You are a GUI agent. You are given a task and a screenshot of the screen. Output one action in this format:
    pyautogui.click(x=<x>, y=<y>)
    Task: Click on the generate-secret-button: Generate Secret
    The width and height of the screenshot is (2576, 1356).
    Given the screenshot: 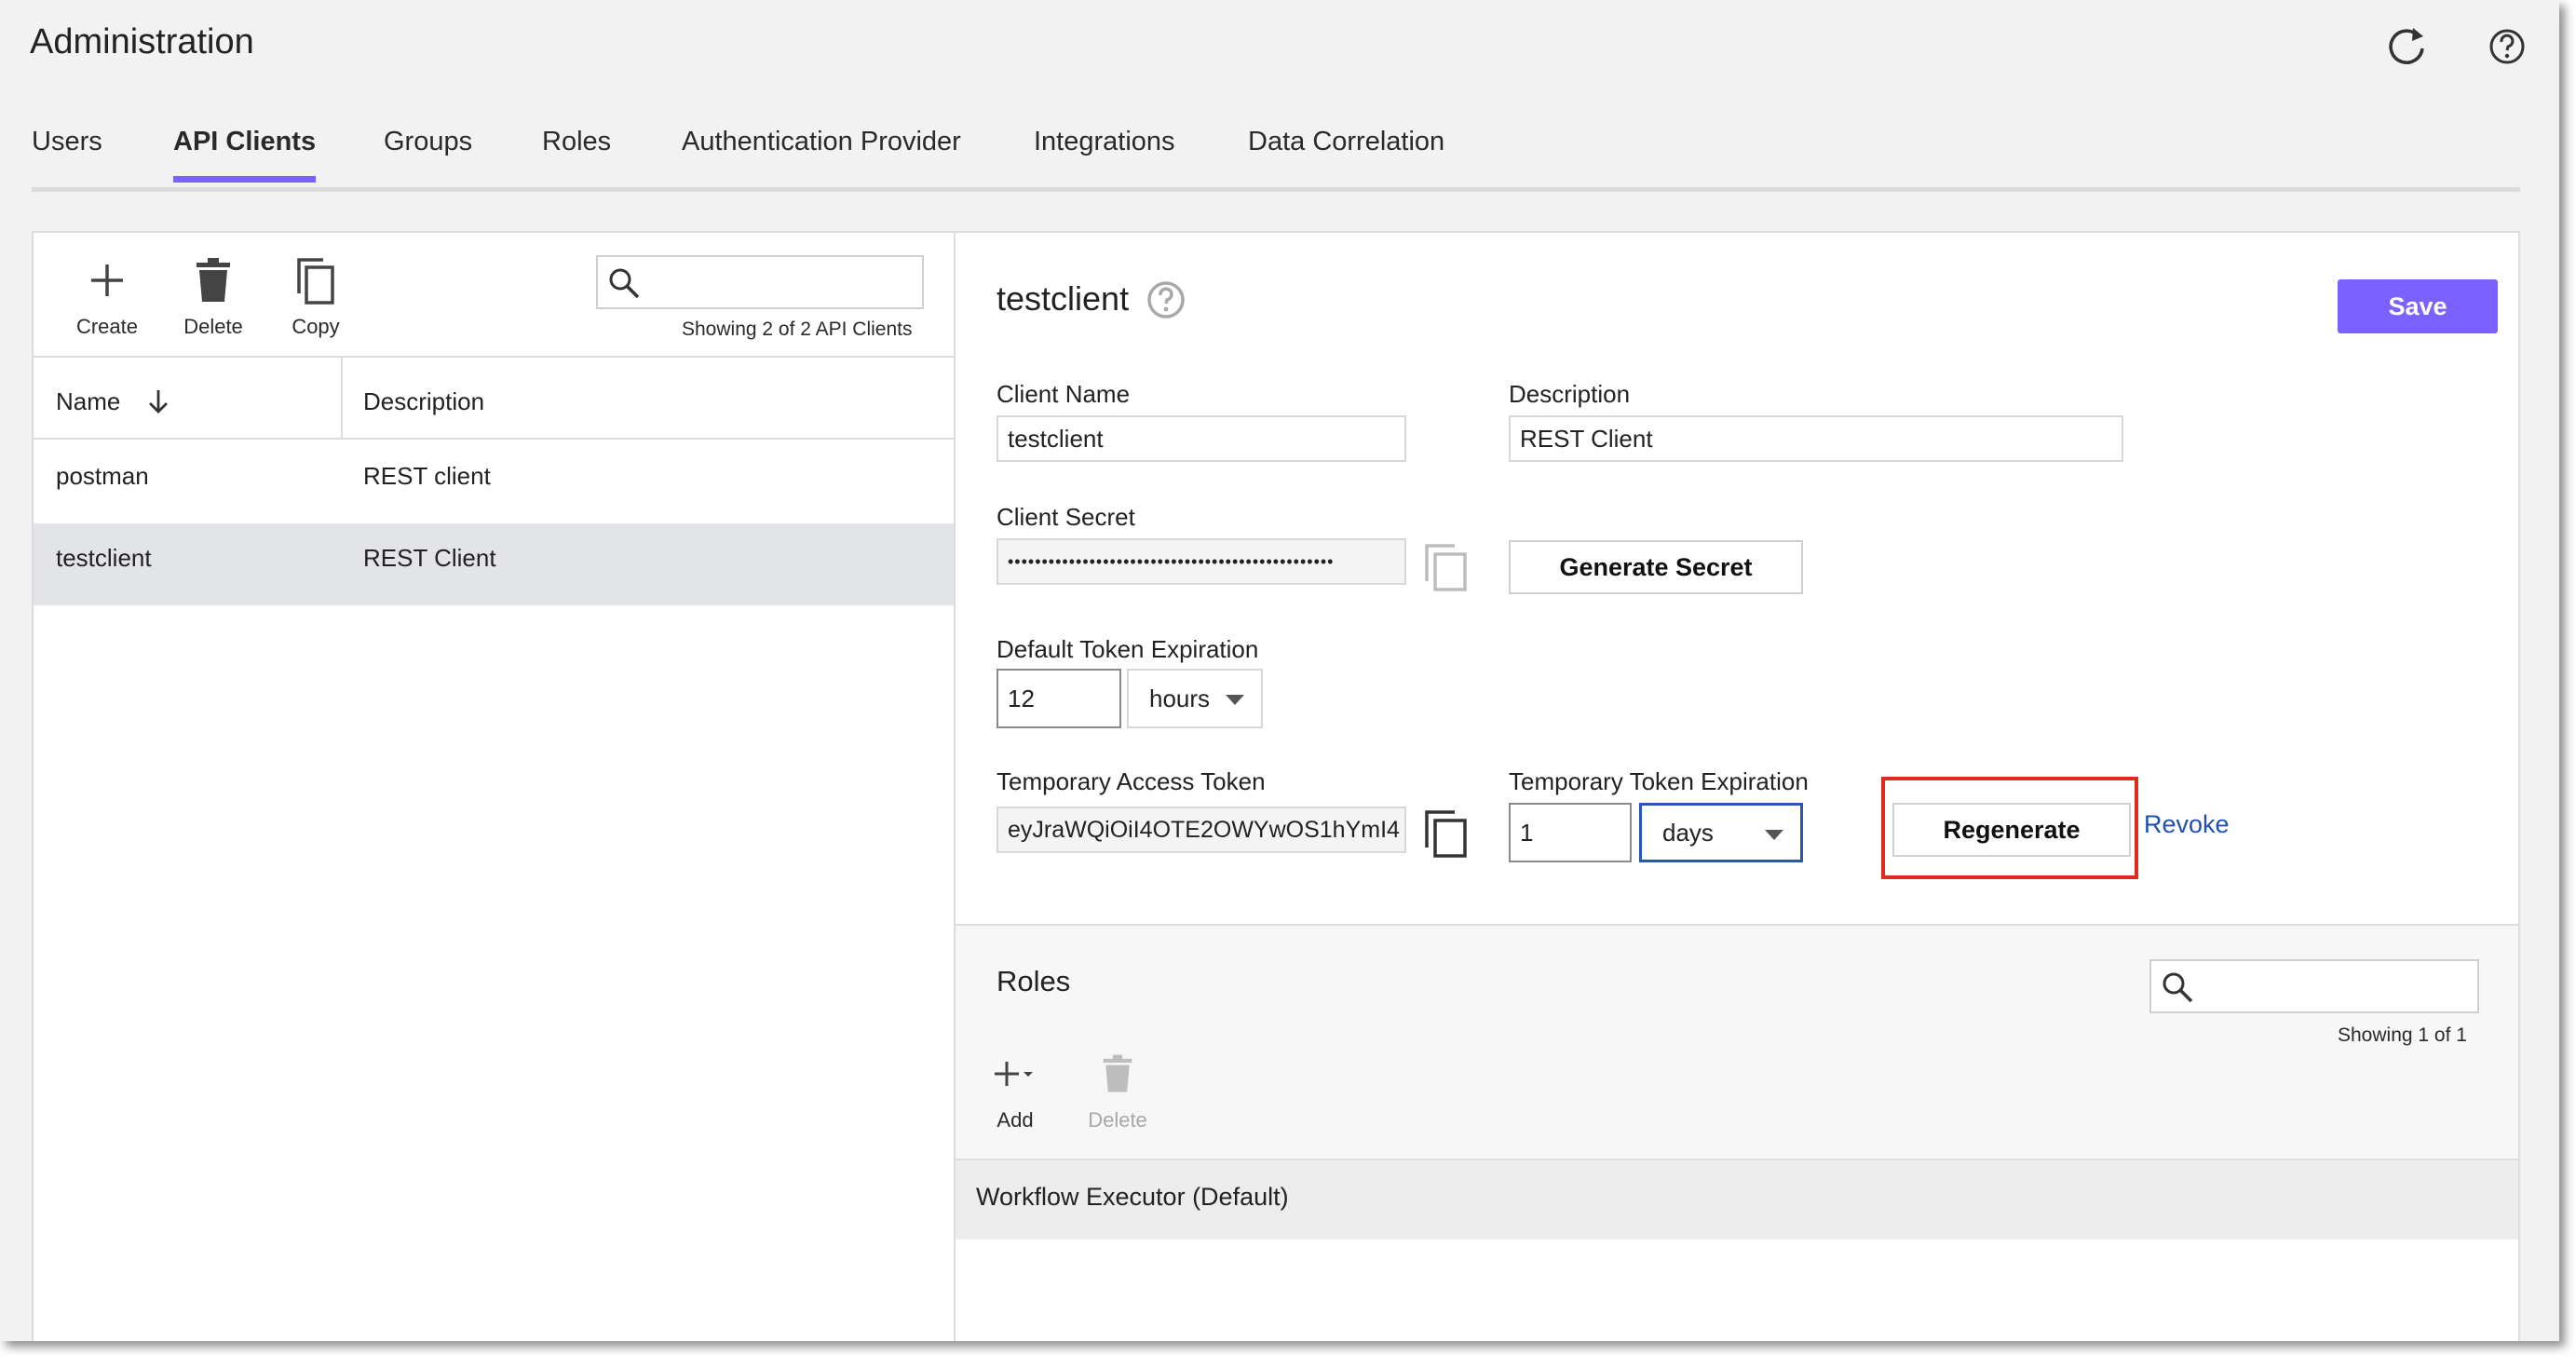 What is the action you would take?
    pyautogui.click(x=1656, y=567)
    